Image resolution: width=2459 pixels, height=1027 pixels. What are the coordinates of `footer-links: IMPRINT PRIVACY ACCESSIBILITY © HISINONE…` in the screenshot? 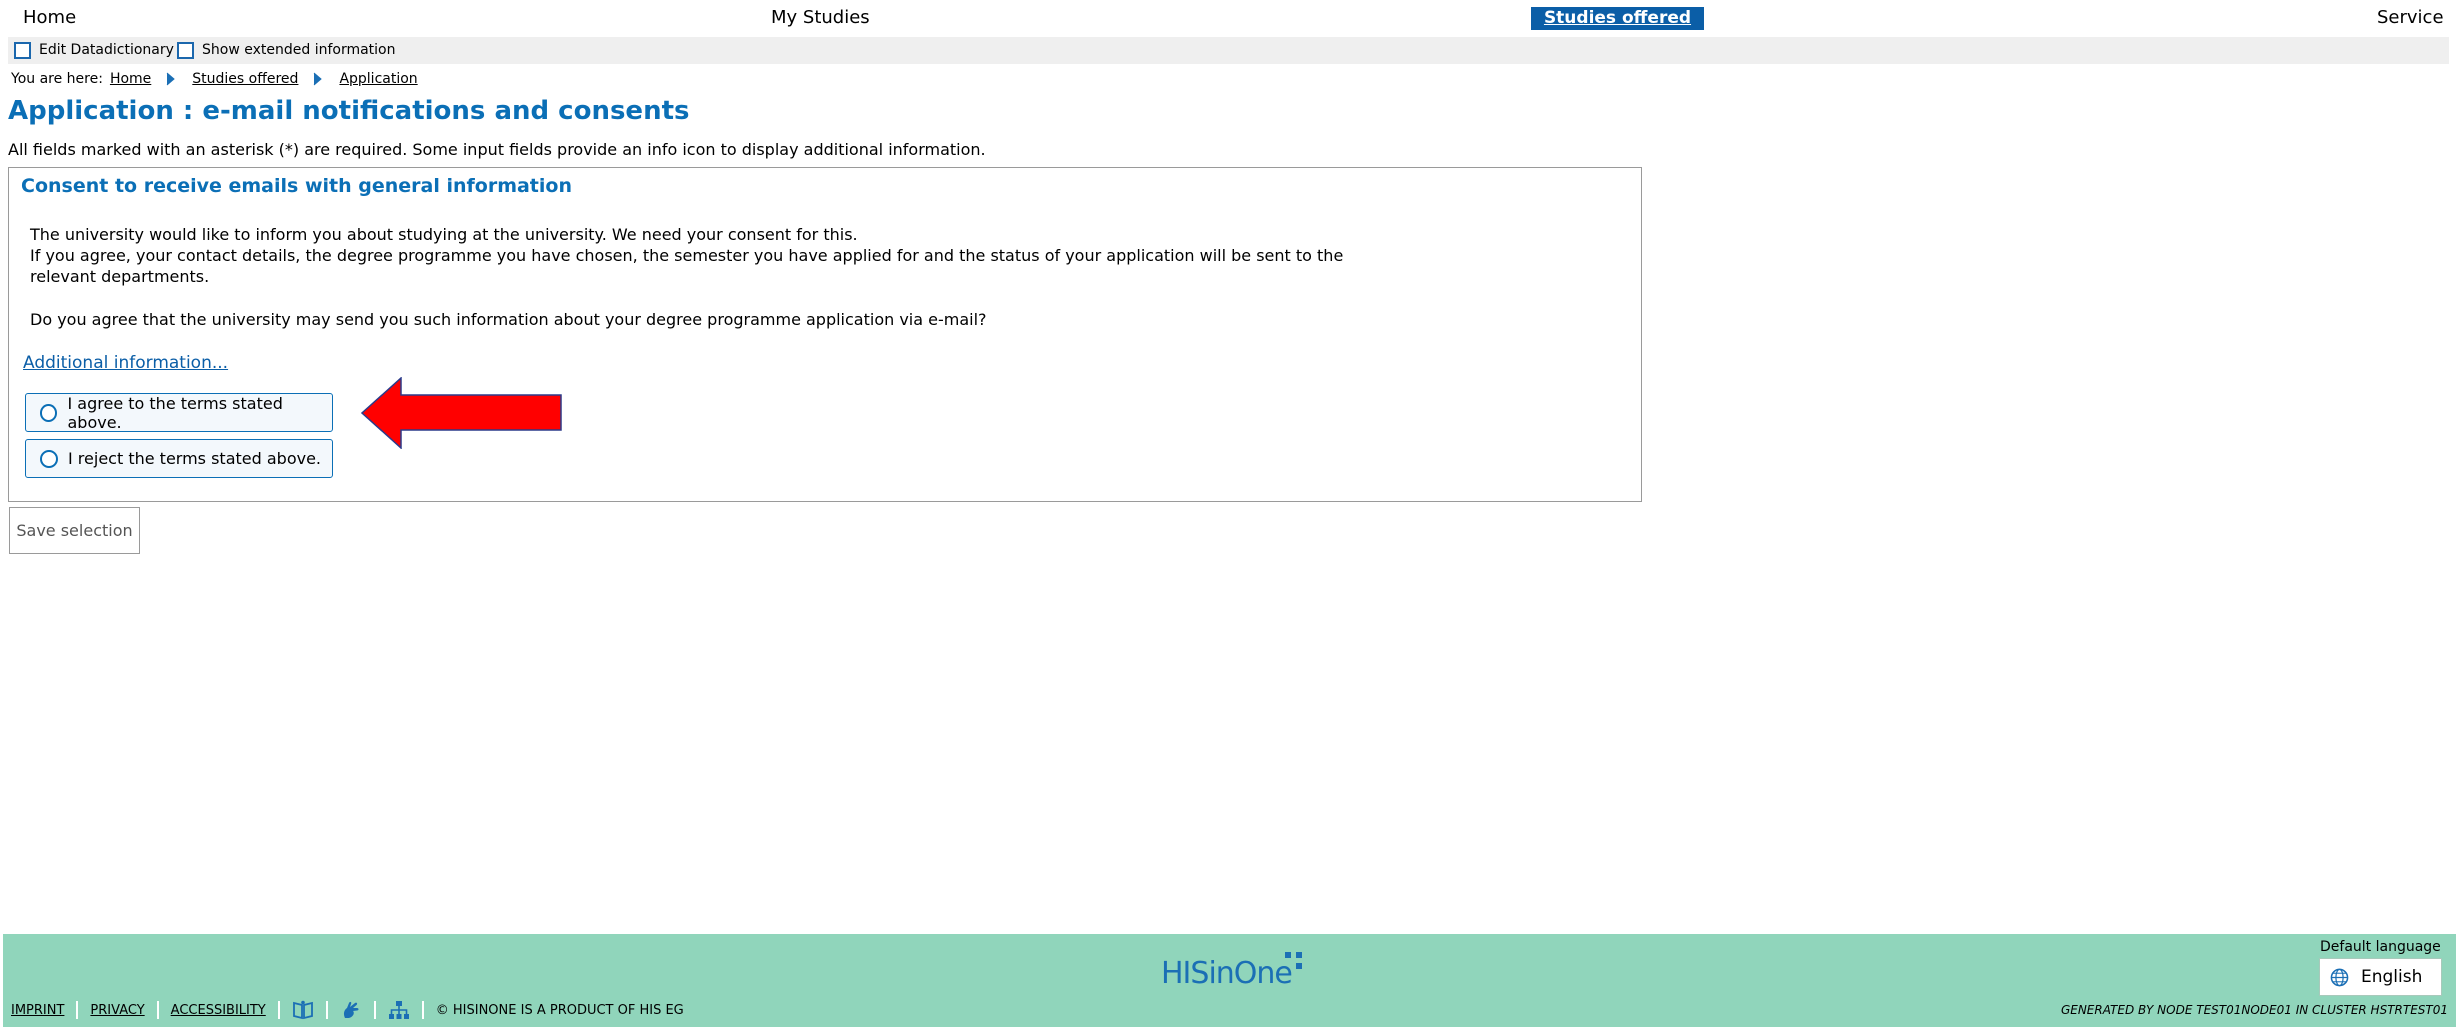 It's located at (347, 1010).